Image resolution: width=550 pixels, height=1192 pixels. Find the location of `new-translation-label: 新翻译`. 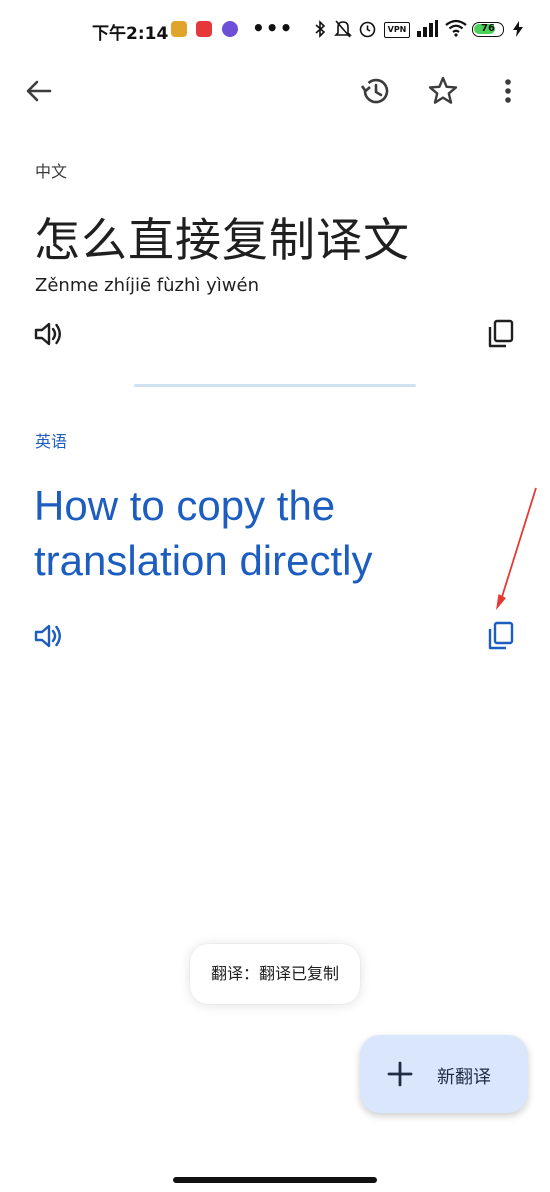

new-translation-label: 新翻译 is located at coordinates (464, 1077).